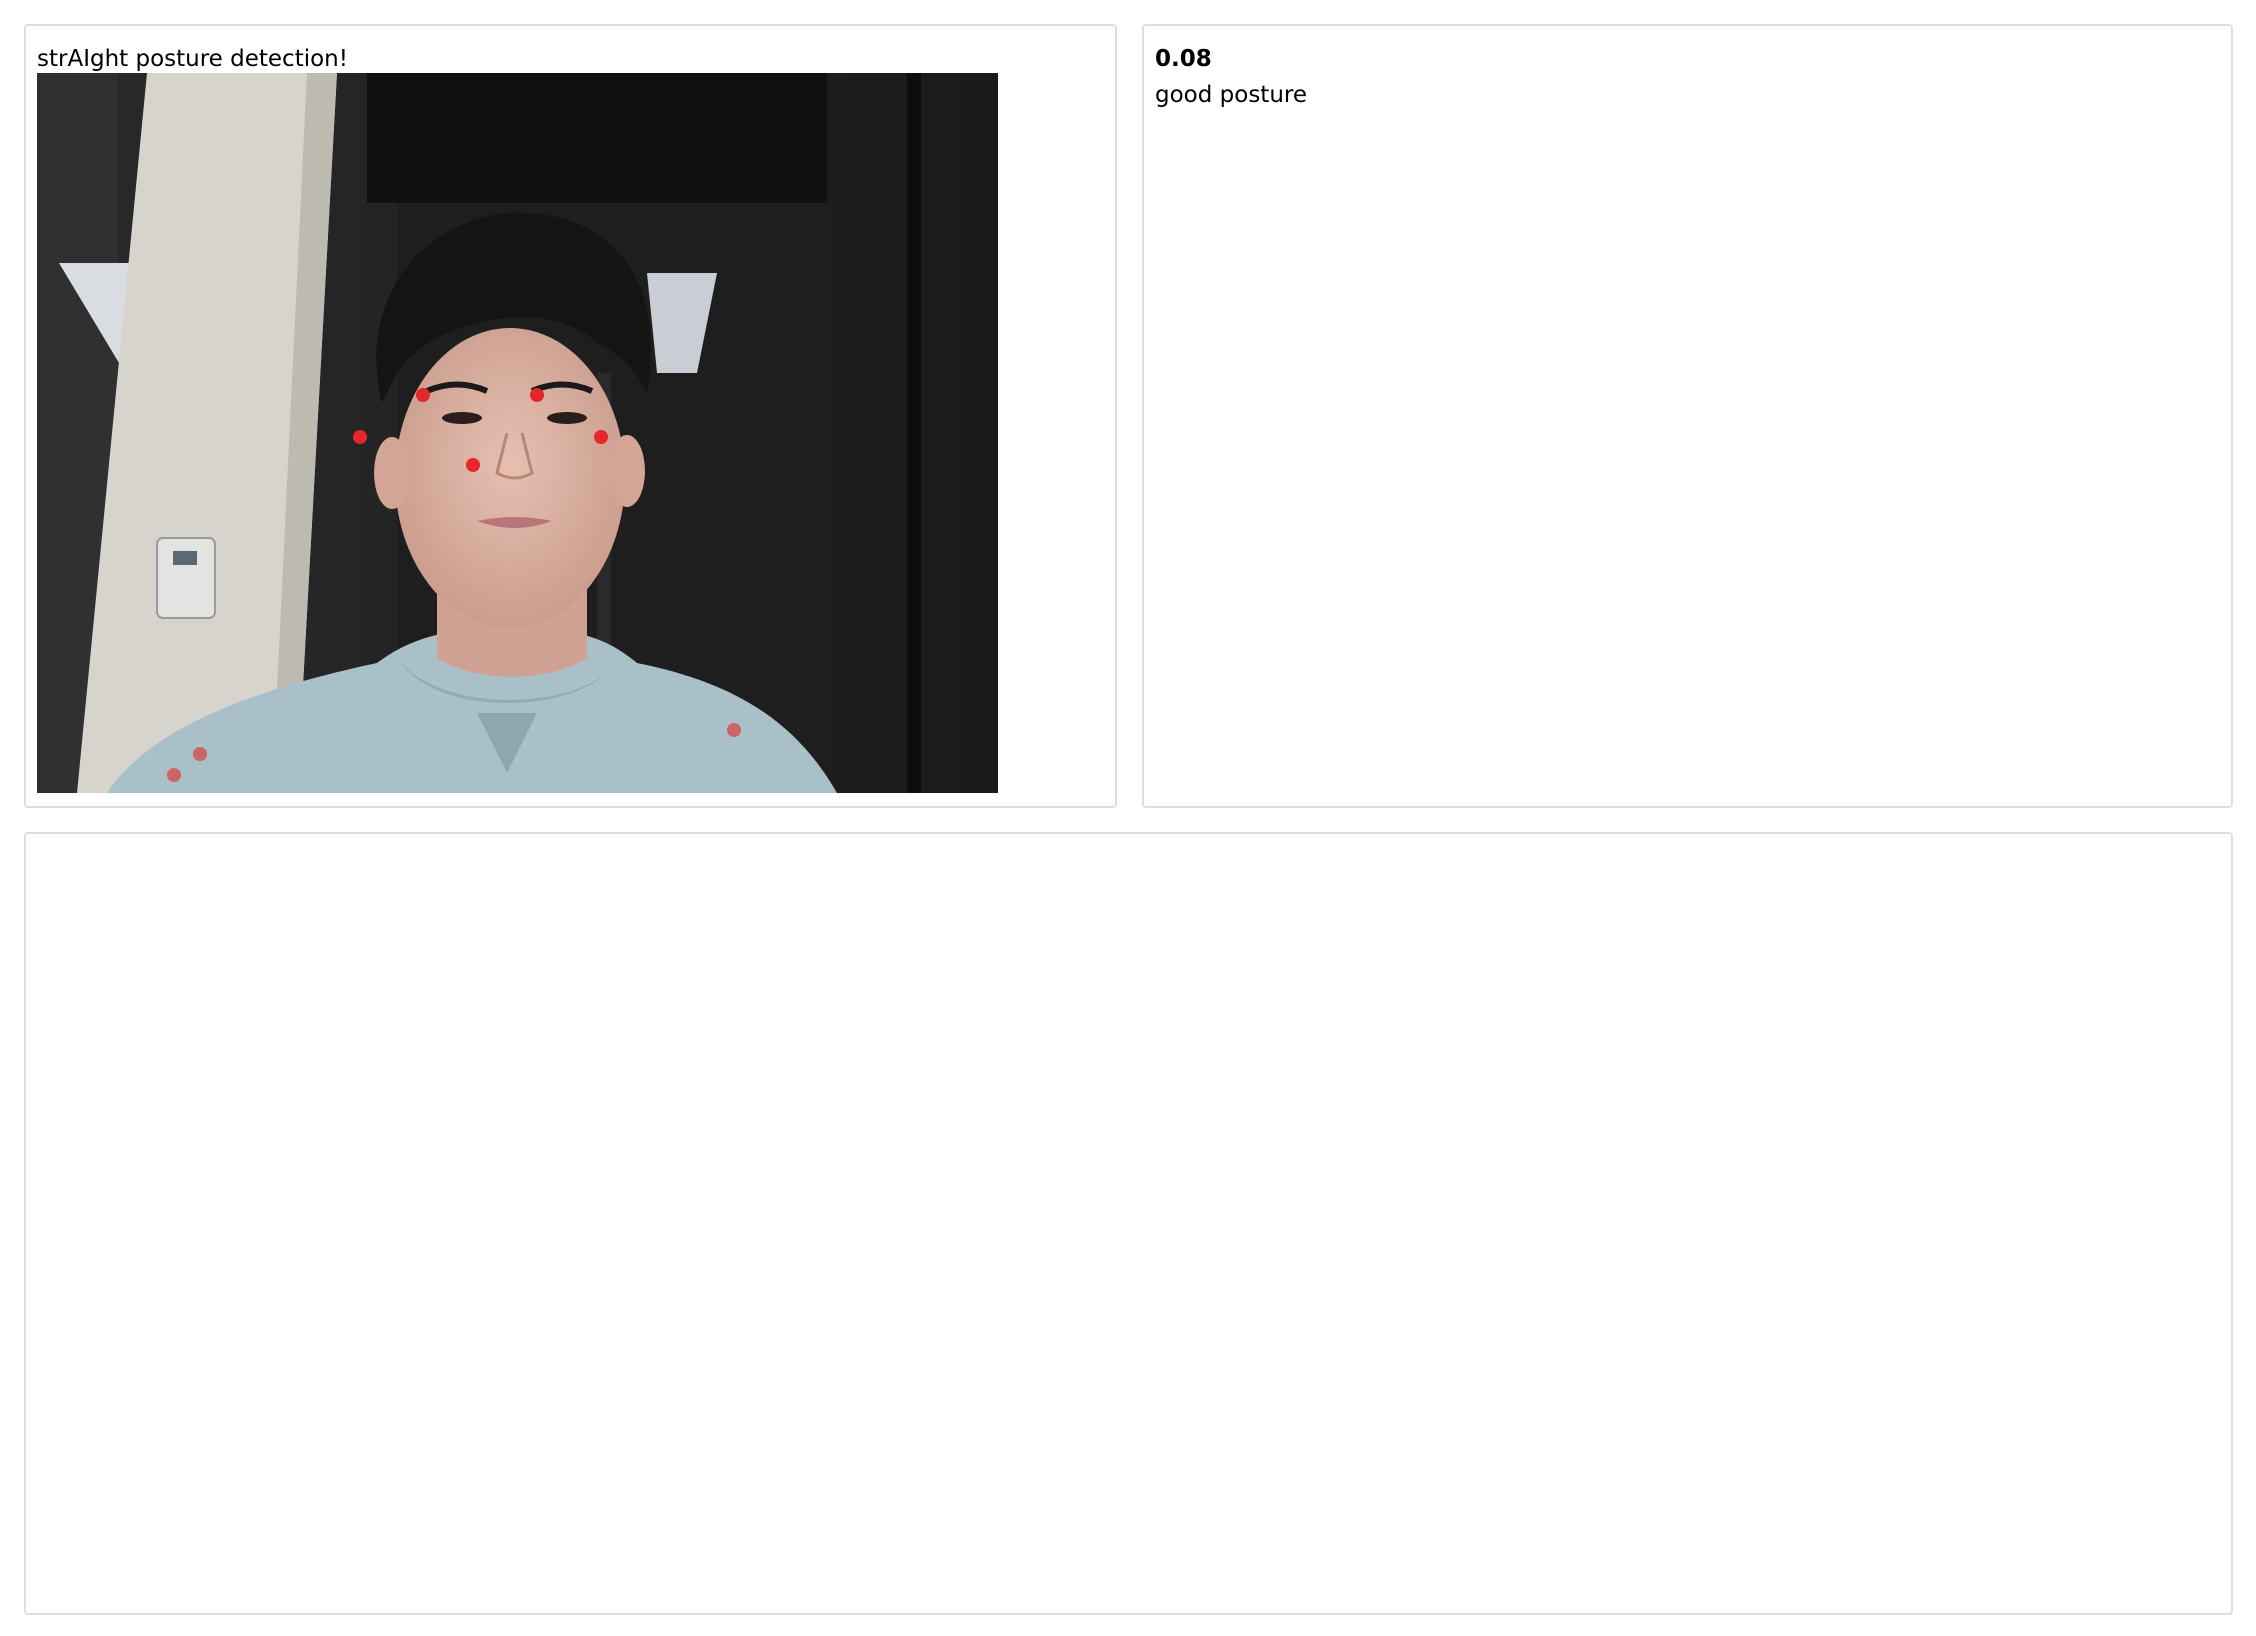 The image size is (2256, 1636). Describe the element at coordinates (1183, 59) in the screenshot. I see `posture-score: 0.08` at that location.